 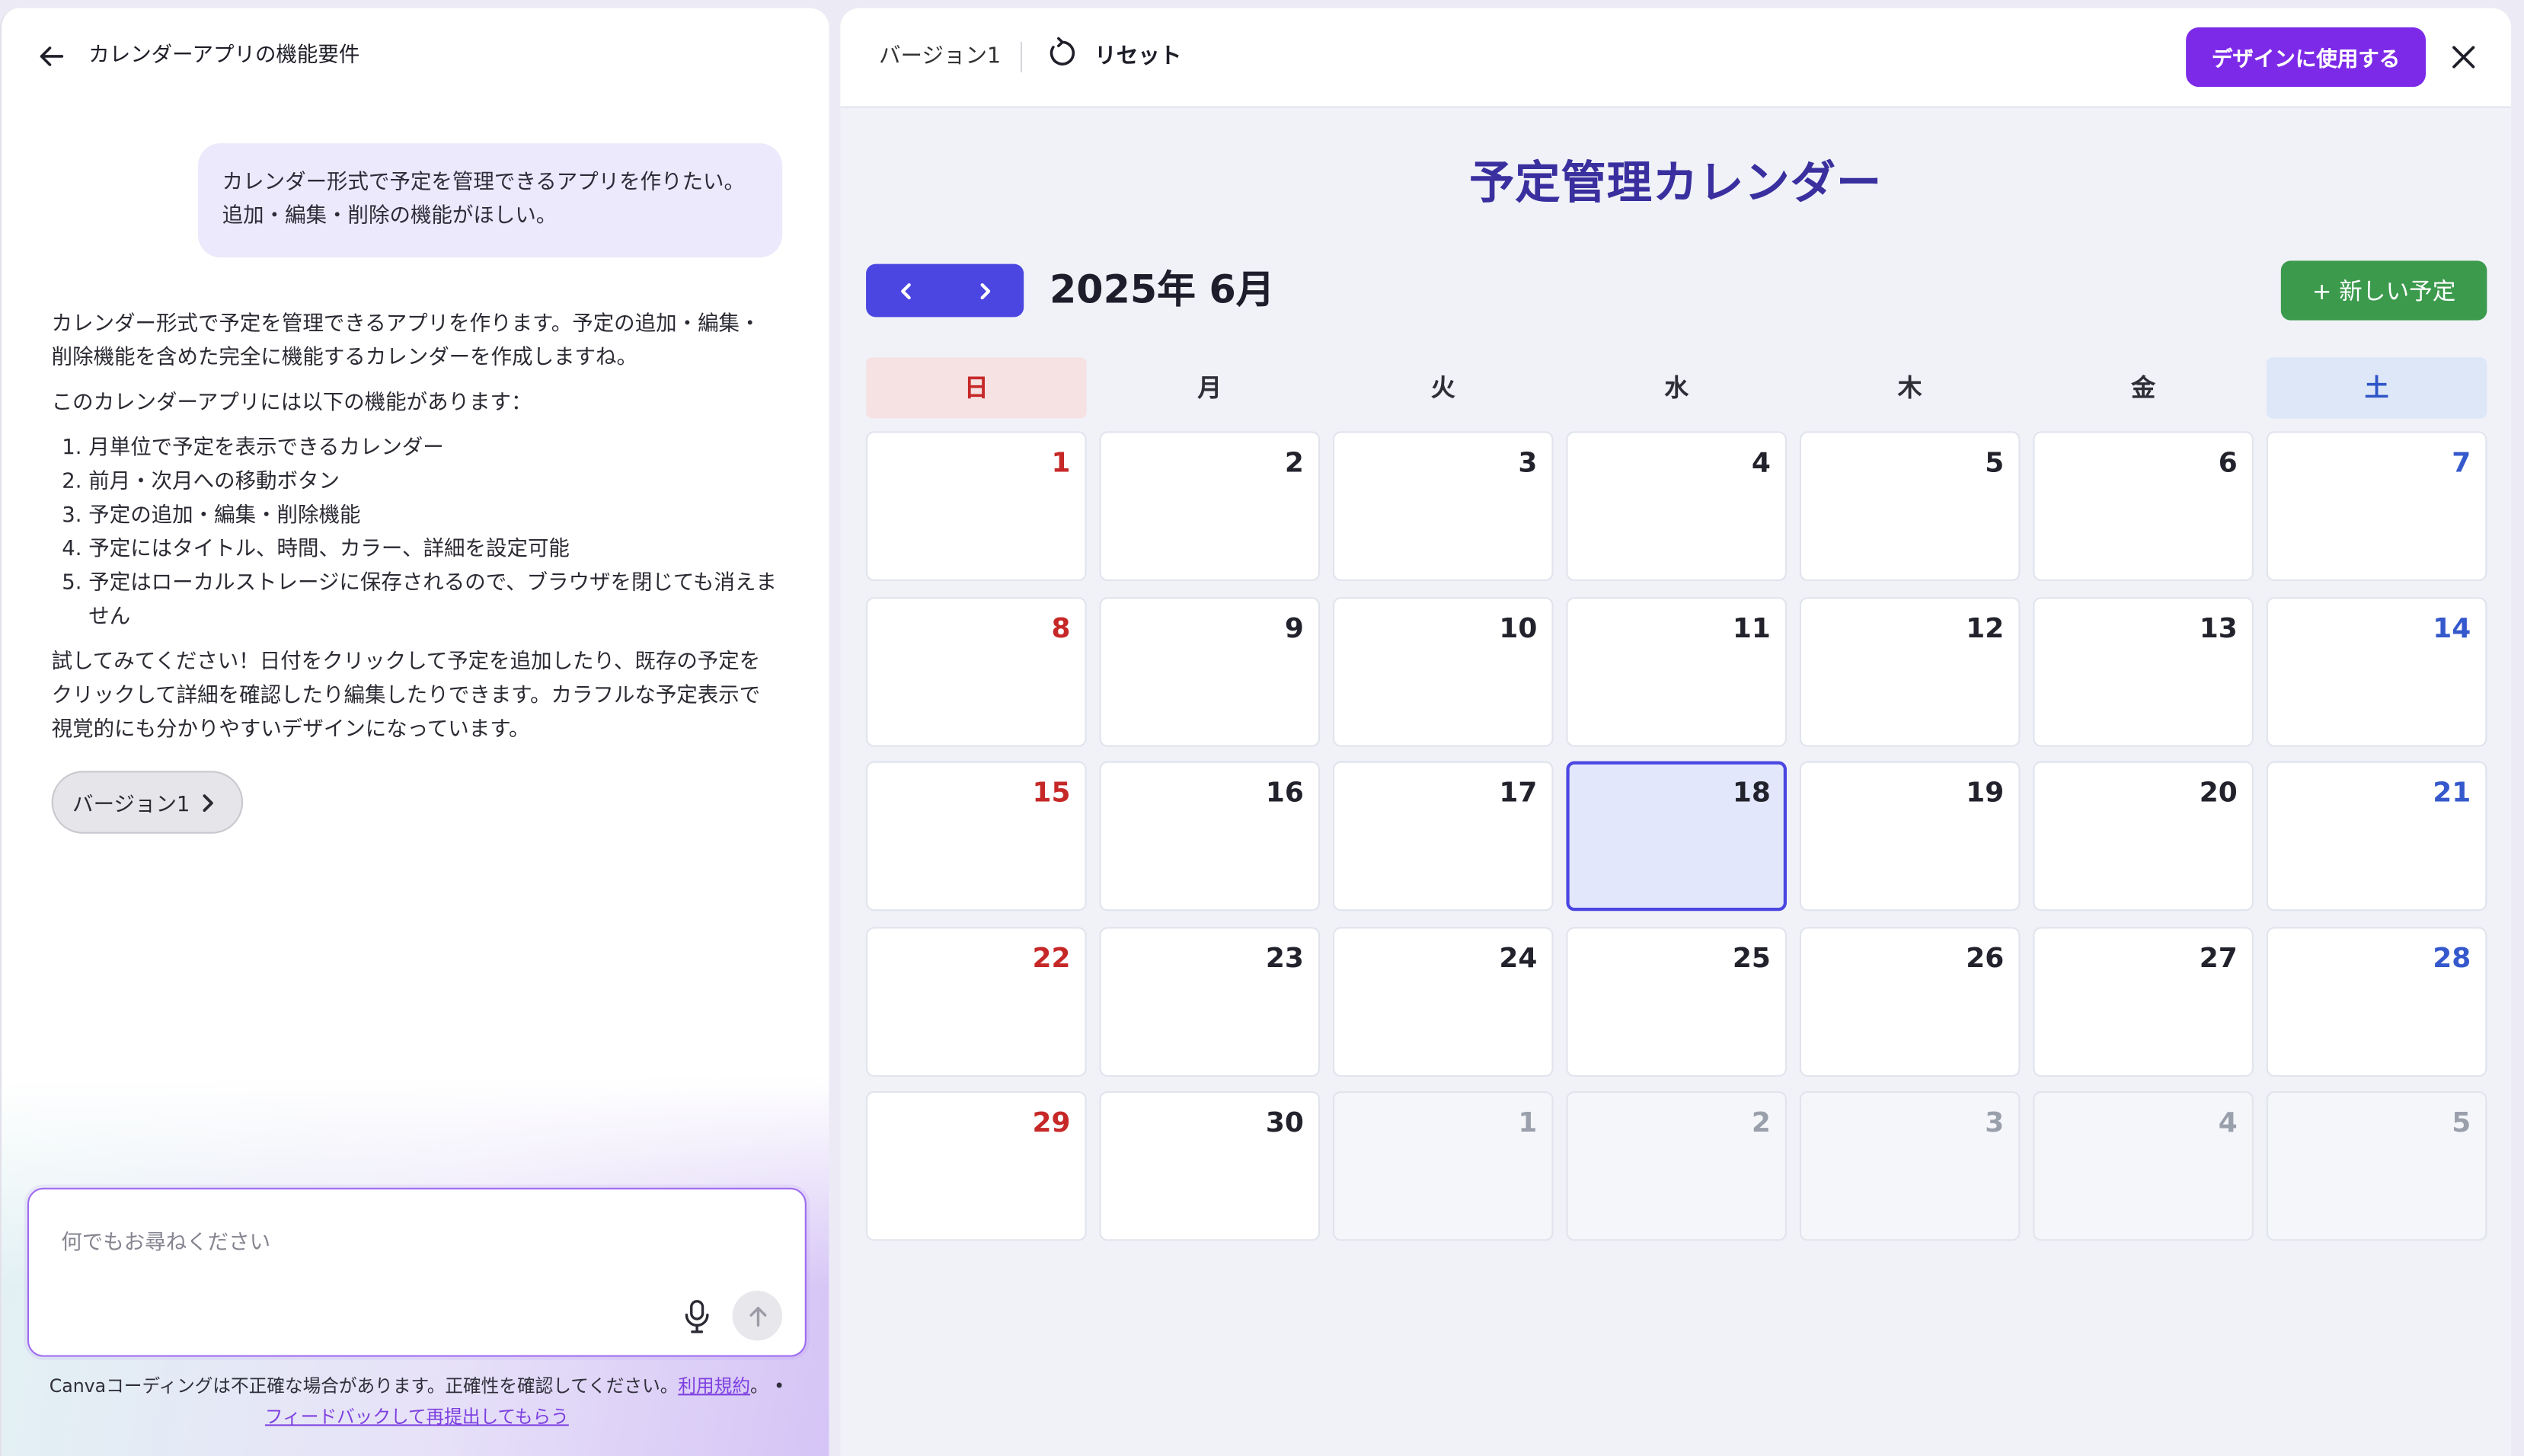 What do you see at coordinates (1210, 506) in the screenshot?
I see `day-cell: 2` at bounding box center [1210, 506].